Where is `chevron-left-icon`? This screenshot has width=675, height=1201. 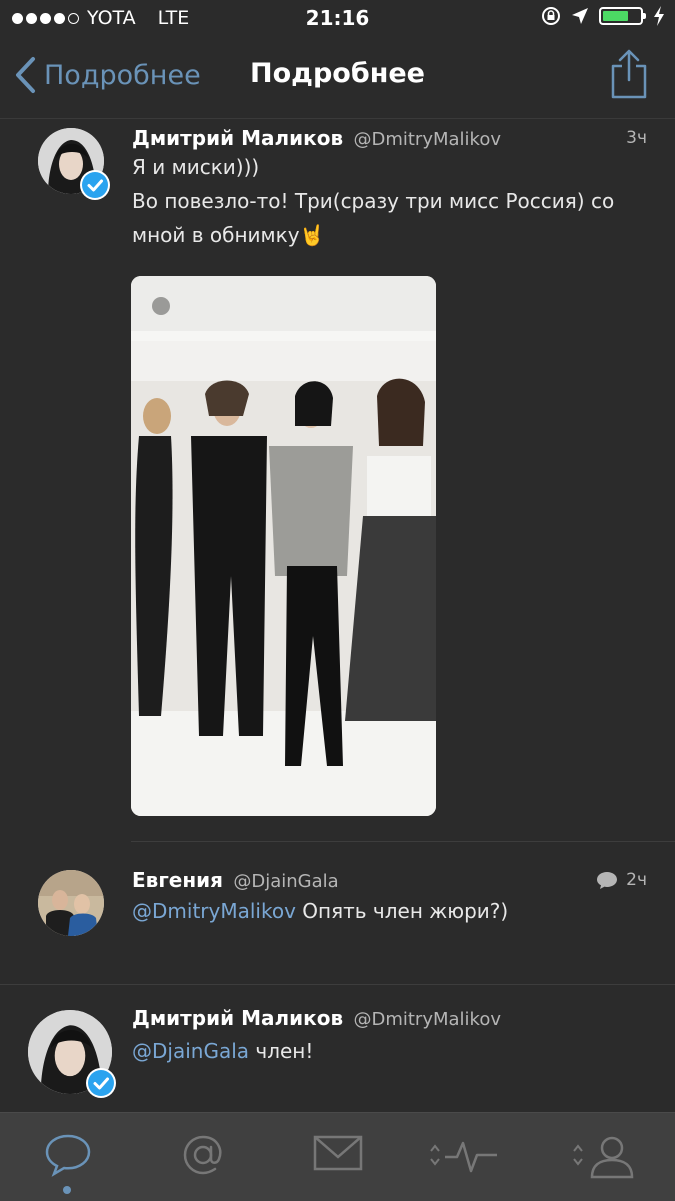 chevron-left-icon is located at coordinates (25, 75).